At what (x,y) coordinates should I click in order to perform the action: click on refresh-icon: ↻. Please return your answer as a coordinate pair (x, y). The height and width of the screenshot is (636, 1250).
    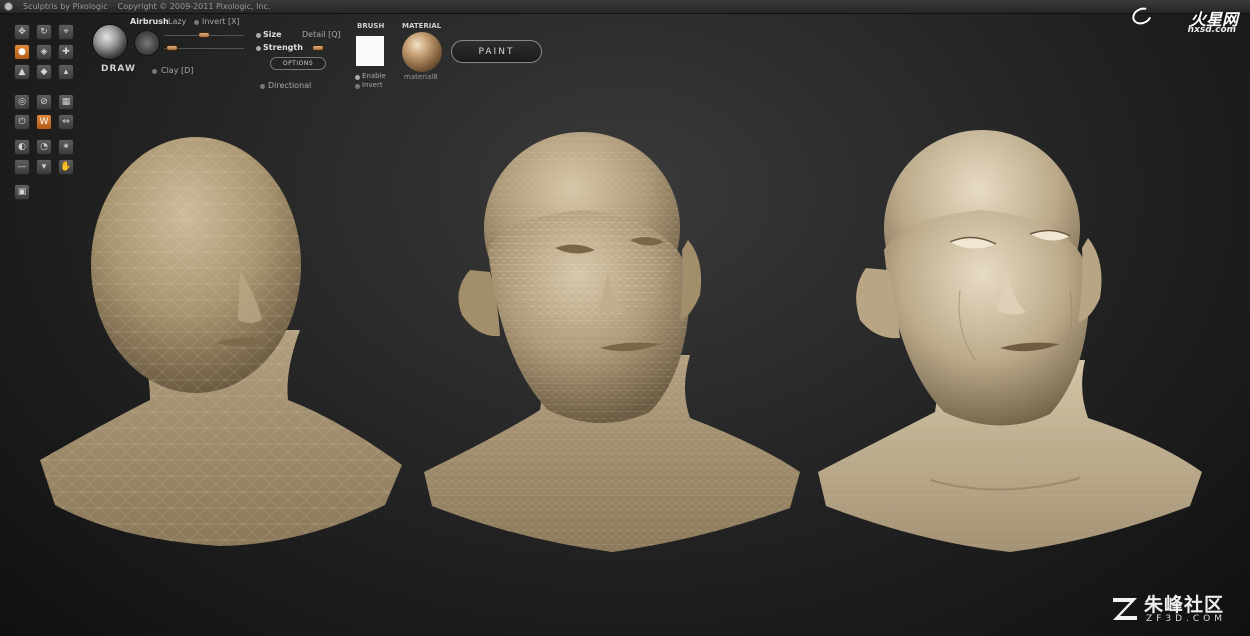
    Looking at the image, I should click on (44, 32).